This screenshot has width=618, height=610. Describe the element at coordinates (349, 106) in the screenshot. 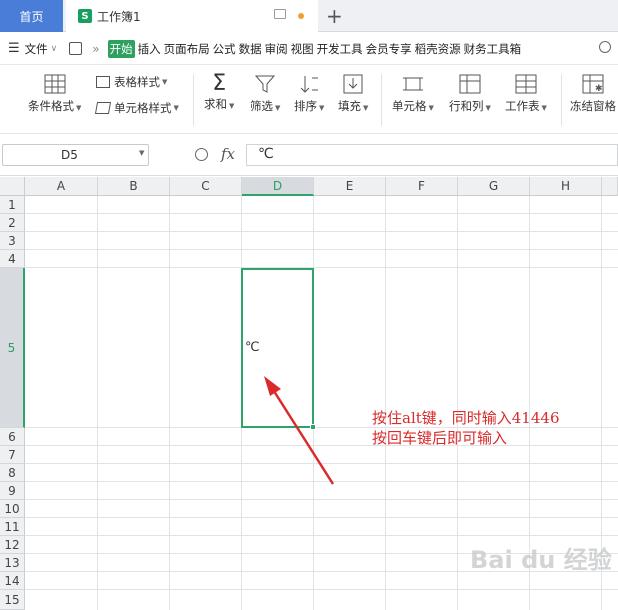

I see `fill-label: 填充` at that location.